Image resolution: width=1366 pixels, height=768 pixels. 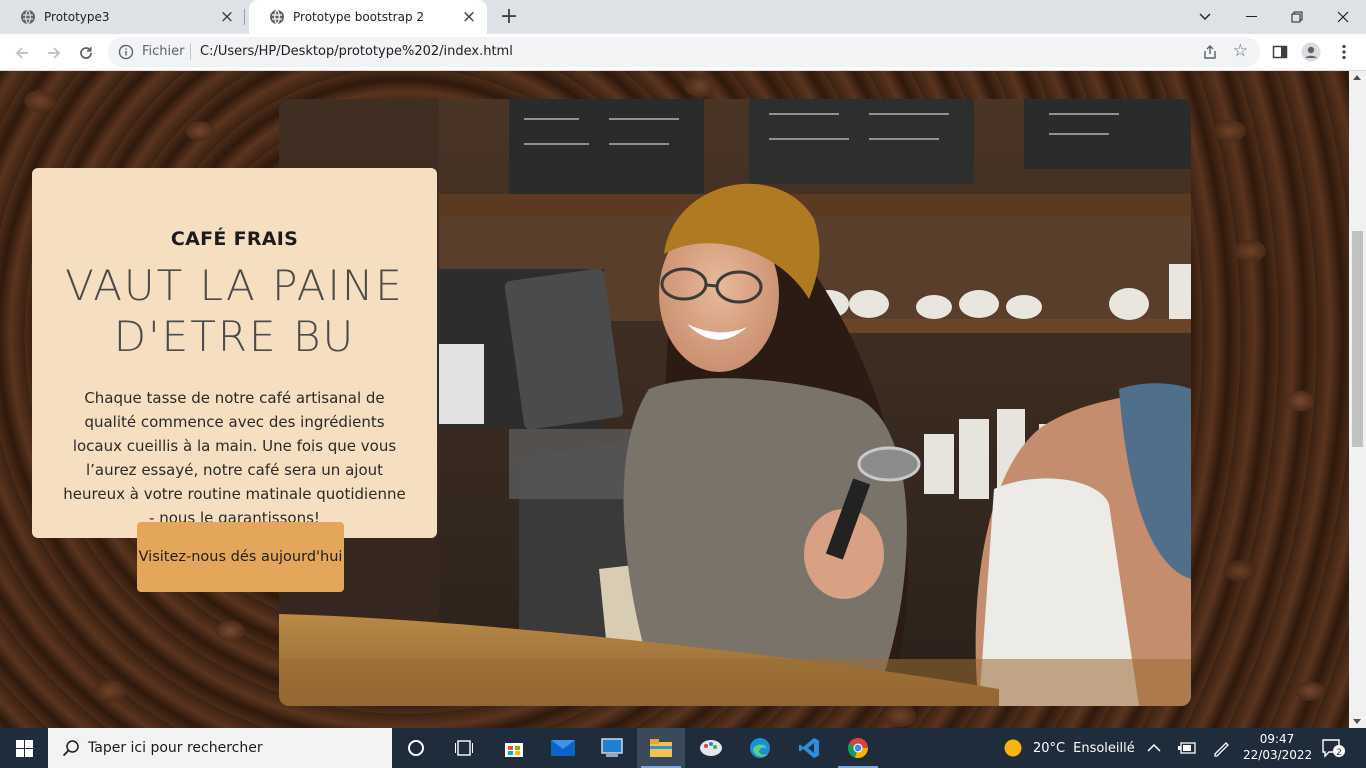 I want to click on taskbar-clock: 09:47 22/03/2022, so click(x=1278, y=747).